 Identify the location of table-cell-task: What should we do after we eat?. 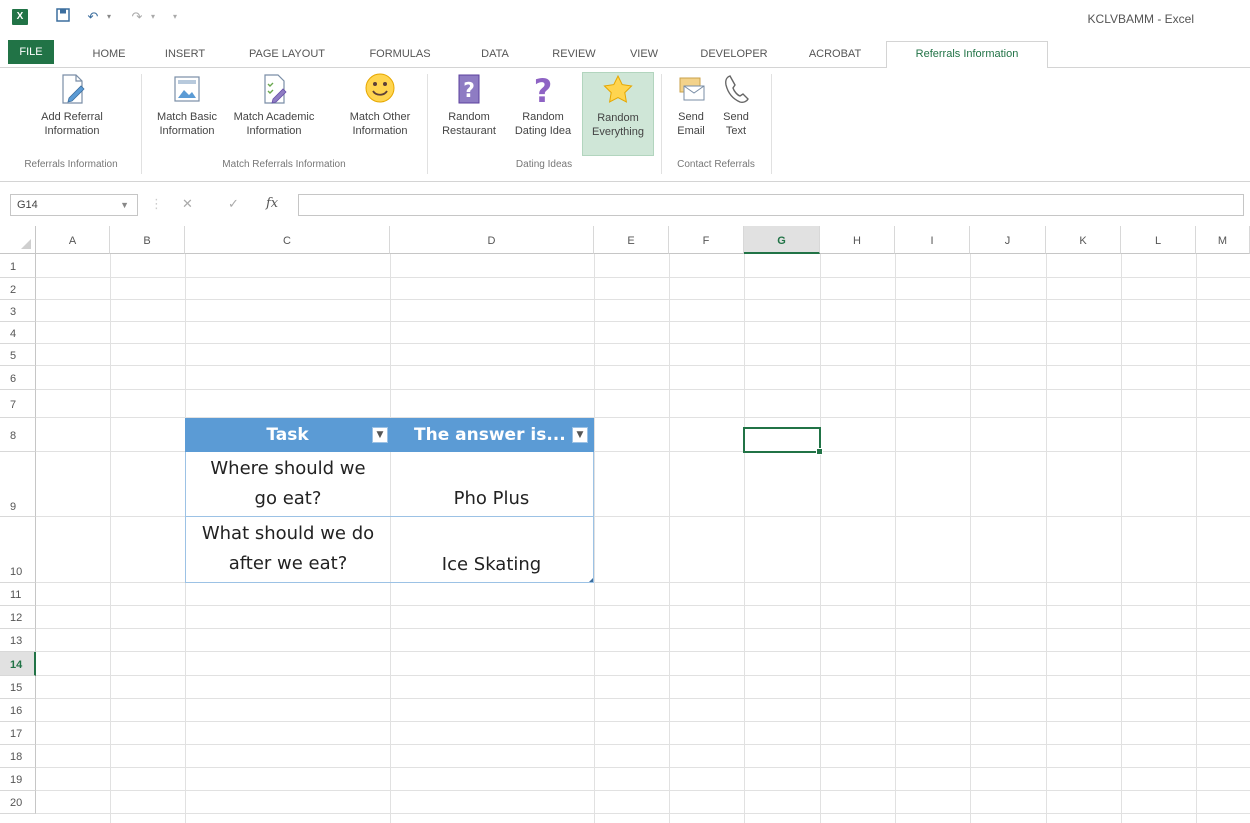
(288, 549).